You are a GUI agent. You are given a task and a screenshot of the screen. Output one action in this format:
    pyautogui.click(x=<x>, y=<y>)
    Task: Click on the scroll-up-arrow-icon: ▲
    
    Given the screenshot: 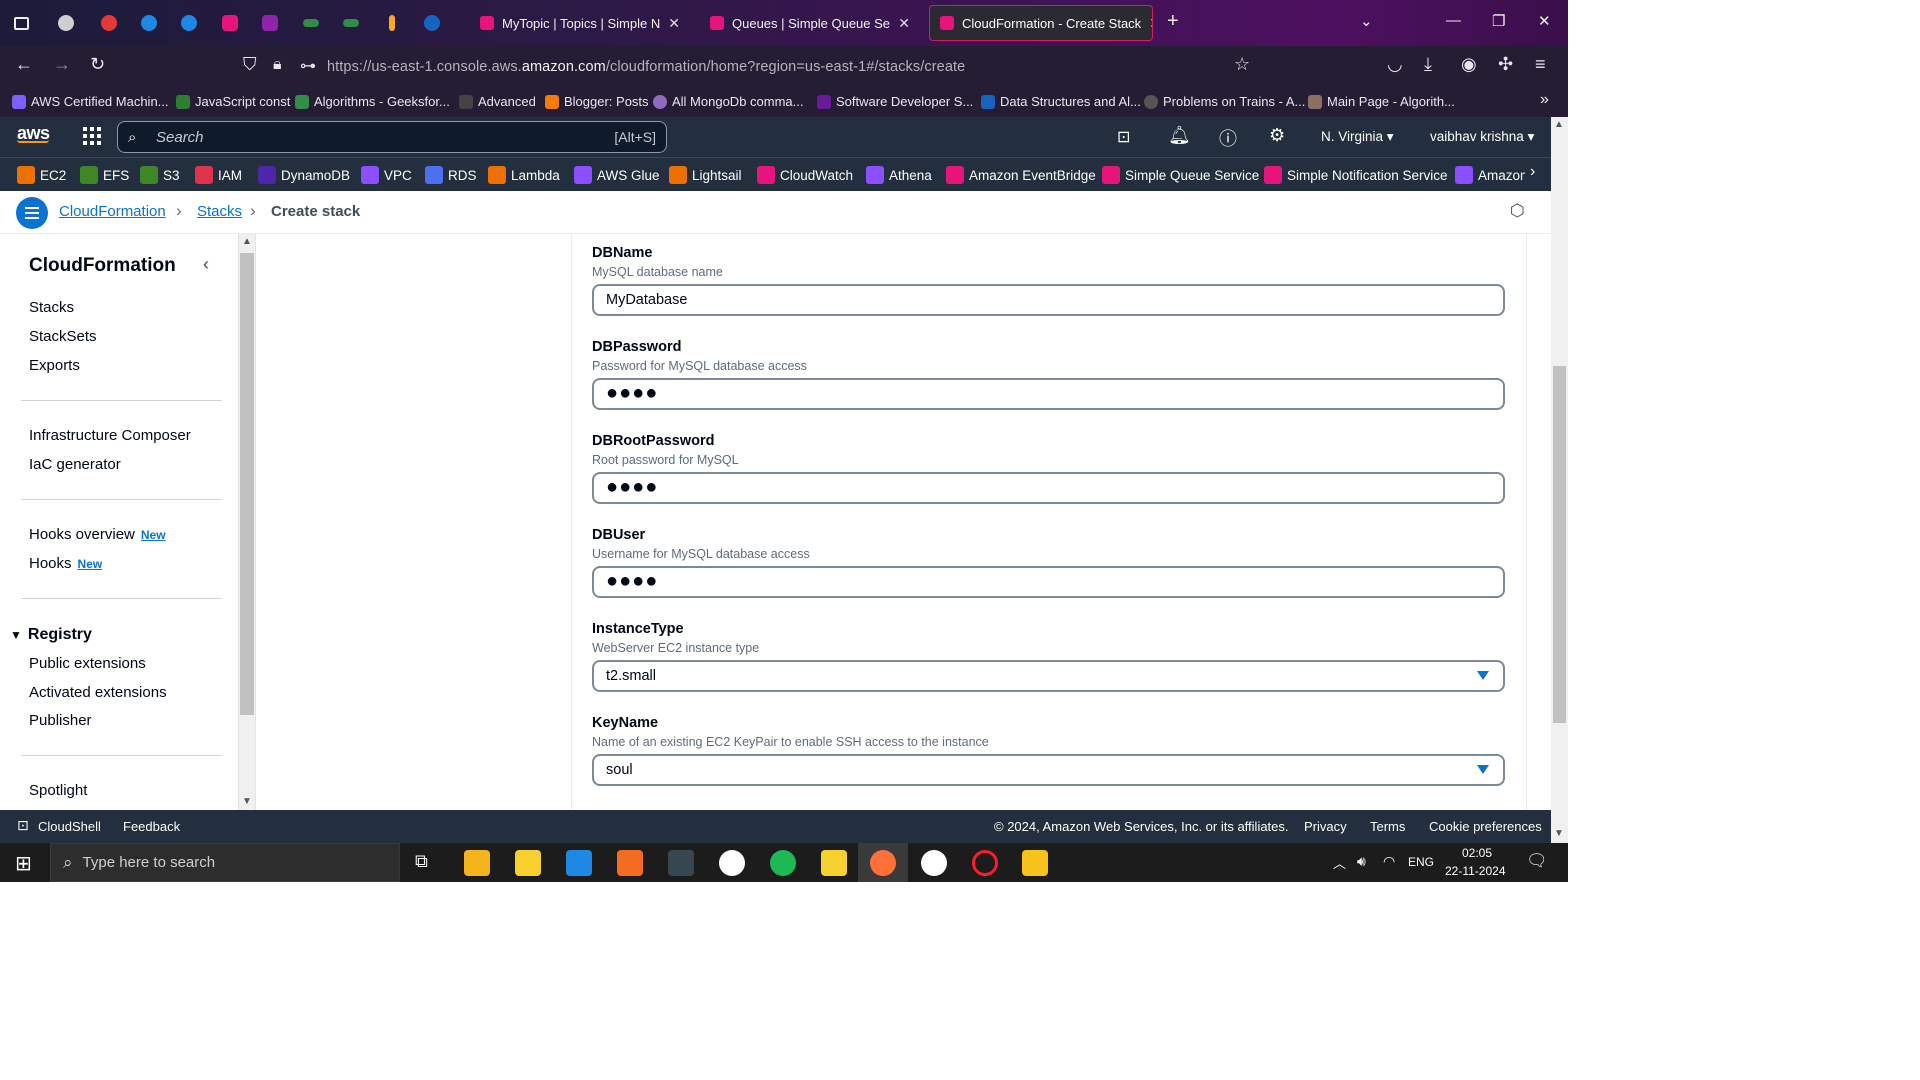 What is the action you would take?
    pyautogui.click(x=247, y=241)
    